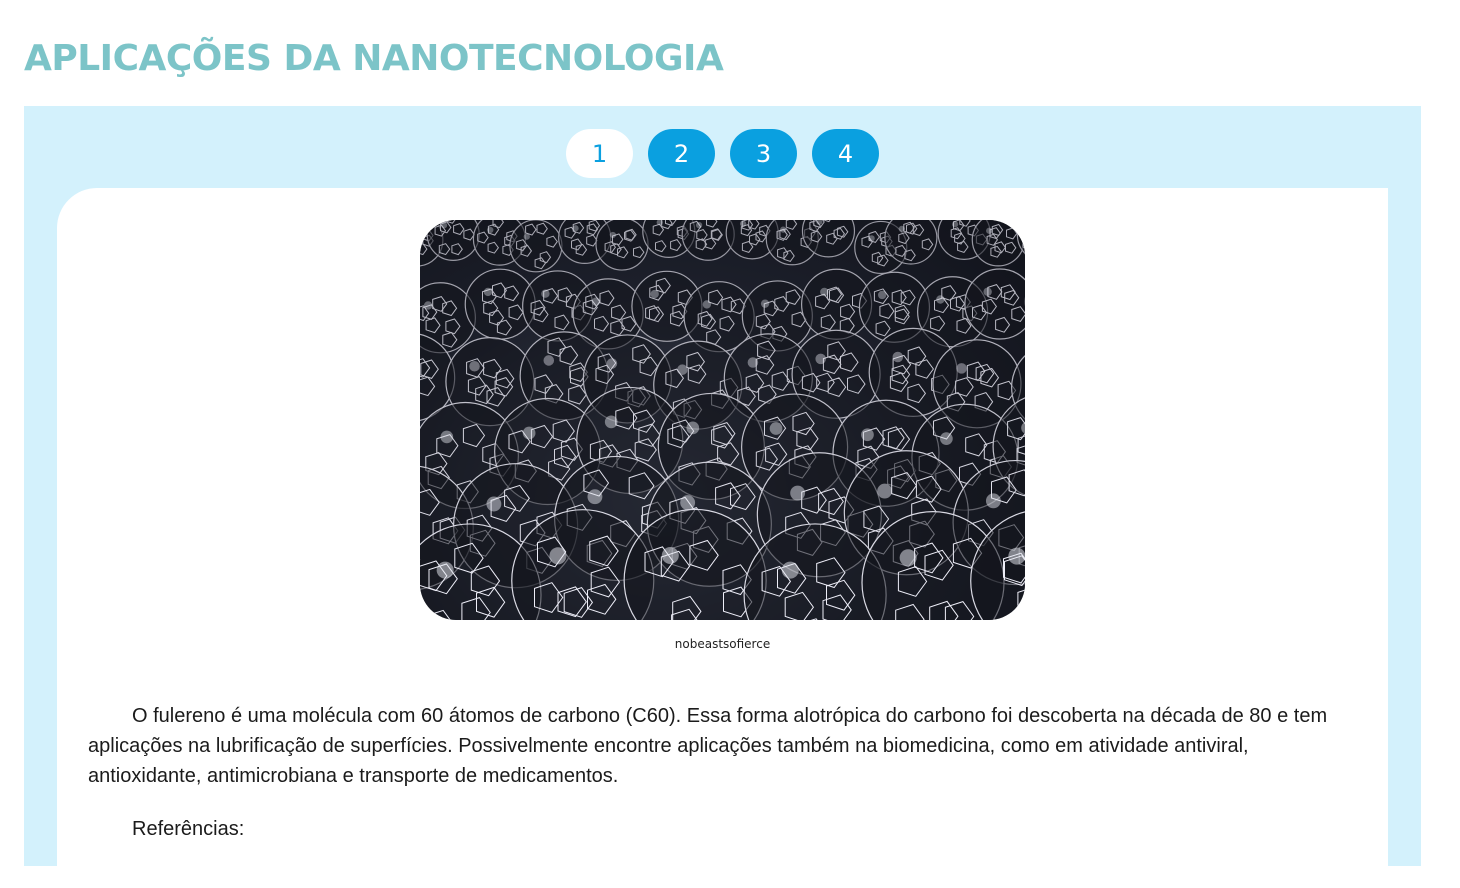 This screenshot has width=1460, height=888. Describe the element at coordinates (599, 153) in the screenshot. I see `tab-1: 1` at that location.